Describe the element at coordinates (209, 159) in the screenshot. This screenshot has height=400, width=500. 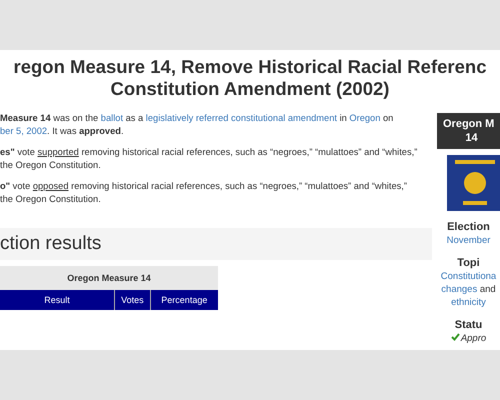
I see `paragraph: es" vote supported removing historical racial references, such as “negroes,” “mulattoes” and “whites,” the Oregon Constitution.` at that location.